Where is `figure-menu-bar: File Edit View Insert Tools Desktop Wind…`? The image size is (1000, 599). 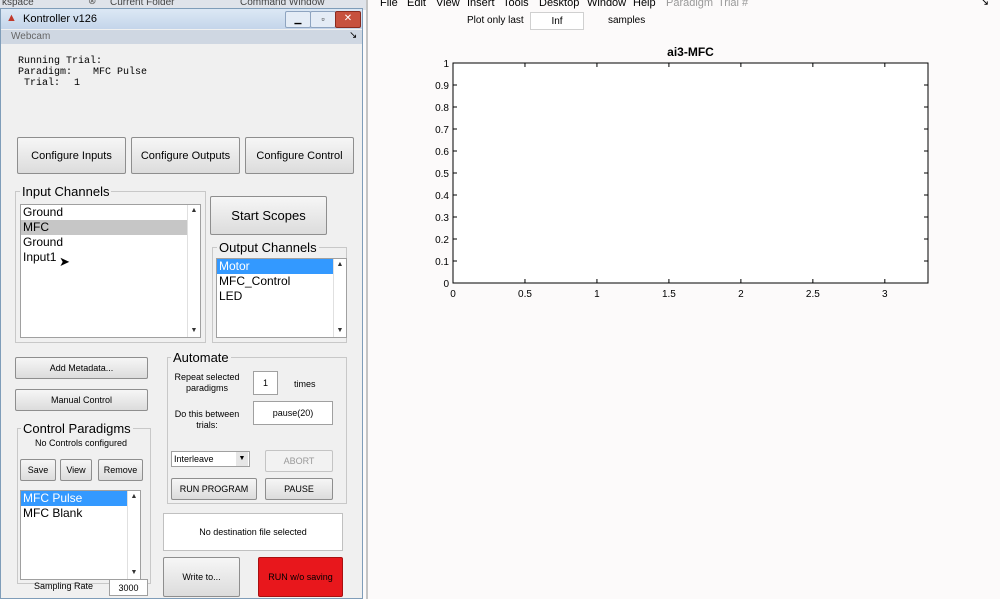
figure-menu-bar: File Edit View Insert Tools Desktop Wind… is located at coordinates (684, 5).